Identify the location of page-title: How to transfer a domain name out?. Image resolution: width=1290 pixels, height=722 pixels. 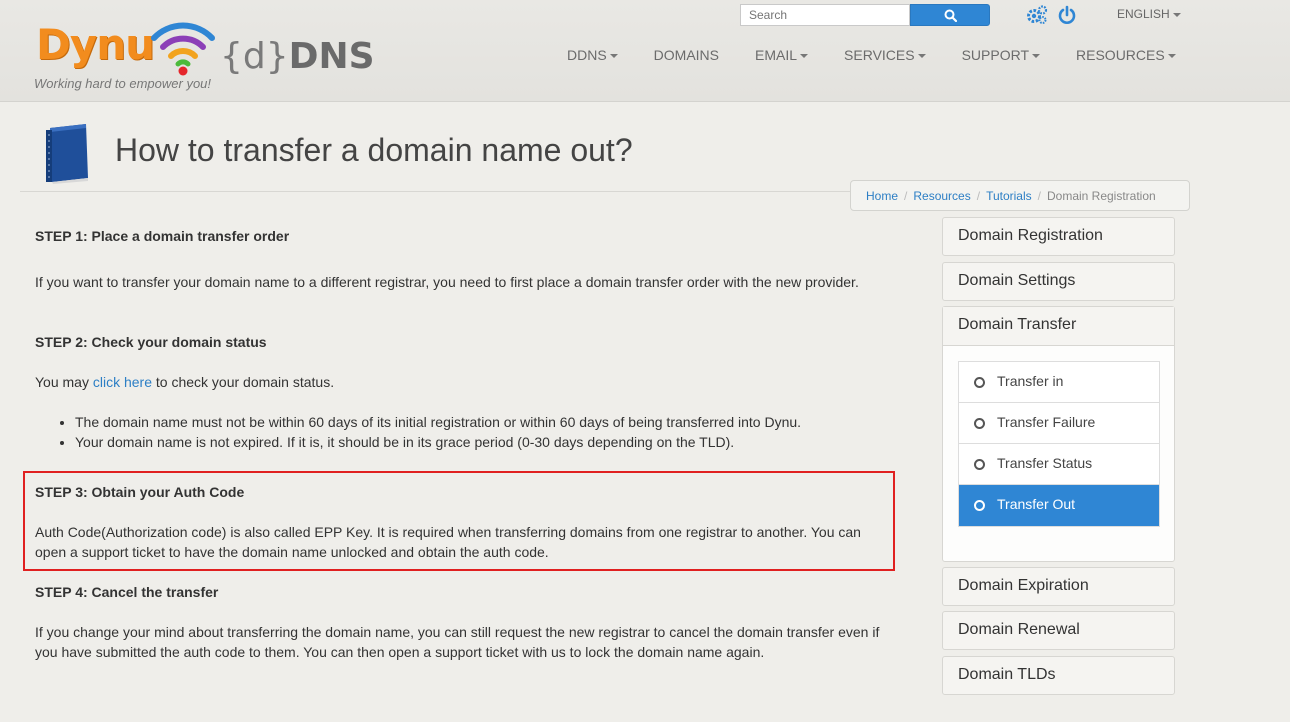
(374, 150).